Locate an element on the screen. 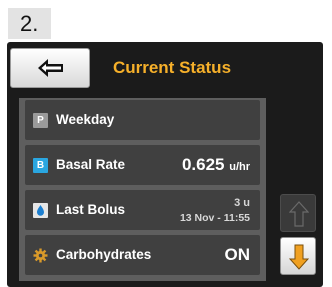 This screenshot has height=287, width=332. carbohydrates-value: ON is located at coordinates (237, 254).